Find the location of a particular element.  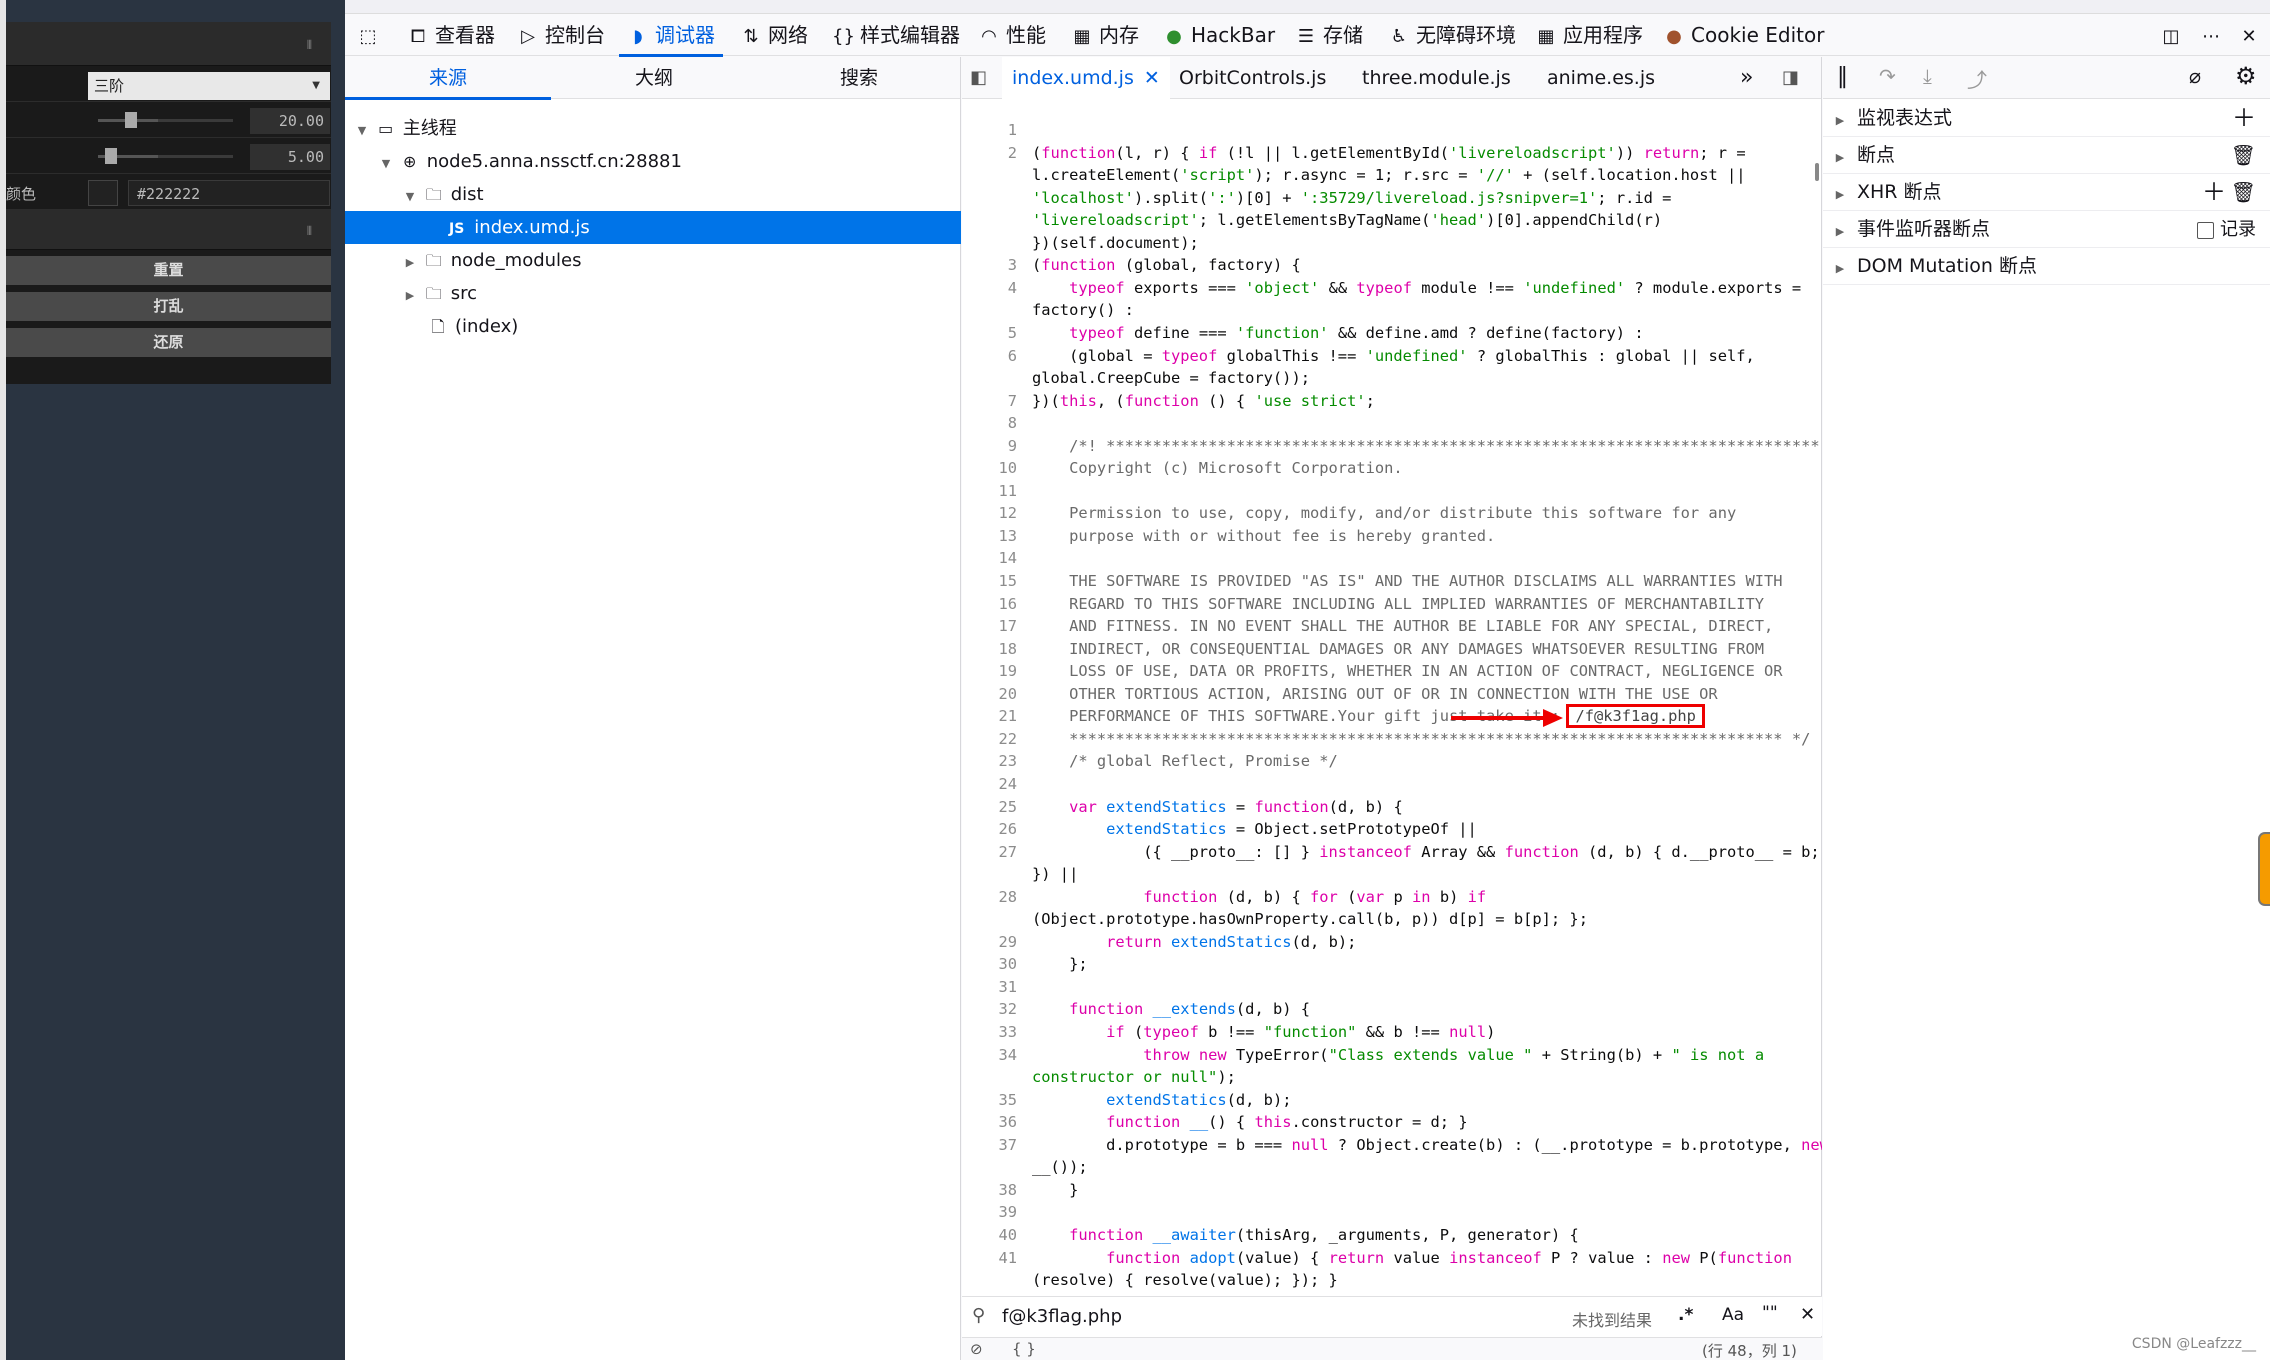

line-number: 21 is located at coordinates (989, 716).